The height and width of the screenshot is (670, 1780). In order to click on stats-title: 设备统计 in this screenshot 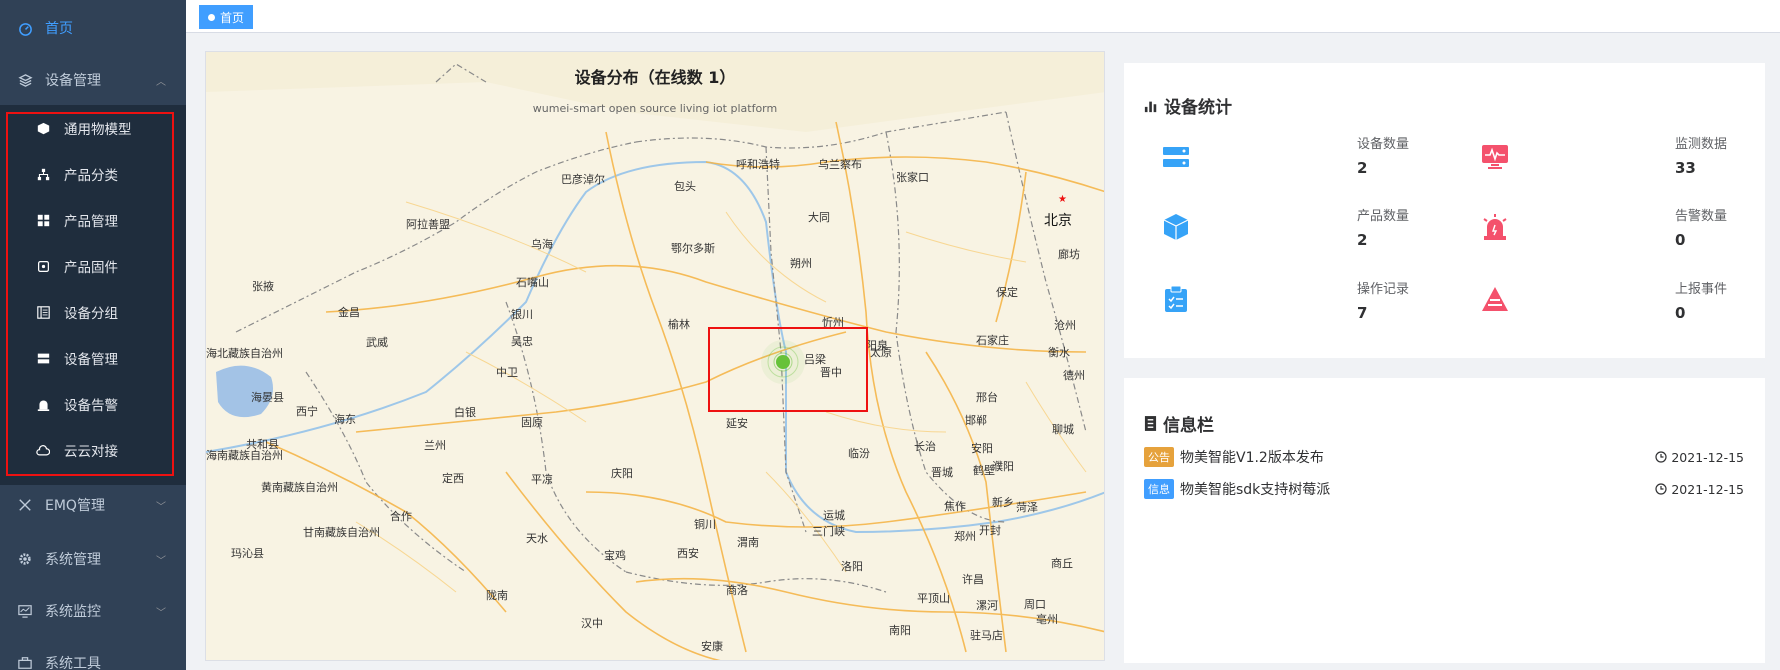, I will do `click(1198, 108)`.